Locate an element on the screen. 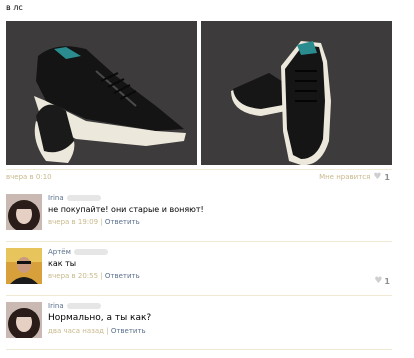  comment-text: как ты is located at coordinates (62, 263).